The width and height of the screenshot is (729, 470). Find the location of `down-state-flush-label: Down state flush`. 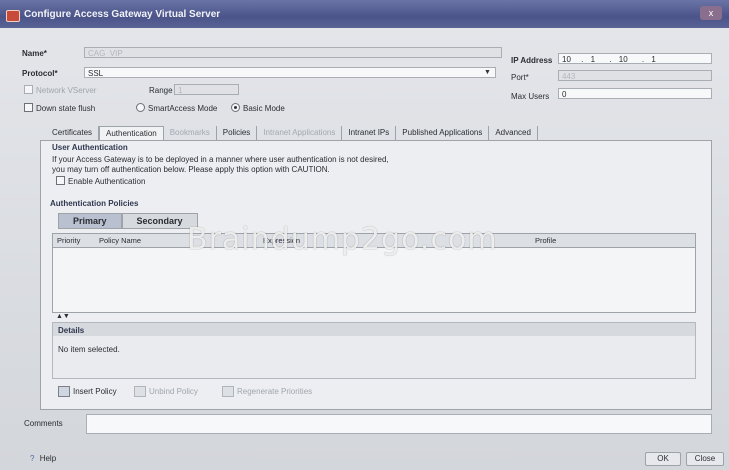

down-state-flush-label: Down state flush is located at coordinates (66, 108).